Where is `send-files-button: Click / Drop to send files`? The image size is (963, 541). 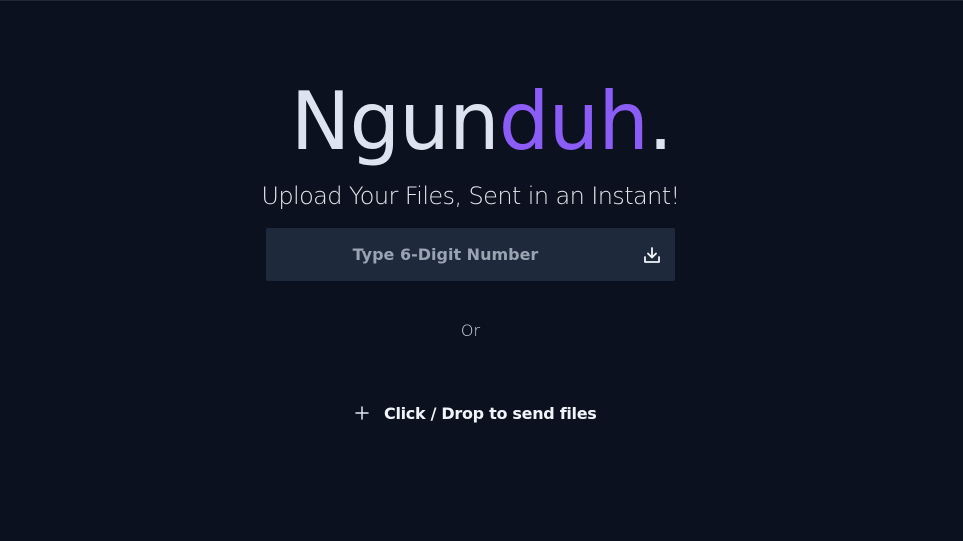 send-files-button: Click / Drop to send files is located at coordinates (475, 413).